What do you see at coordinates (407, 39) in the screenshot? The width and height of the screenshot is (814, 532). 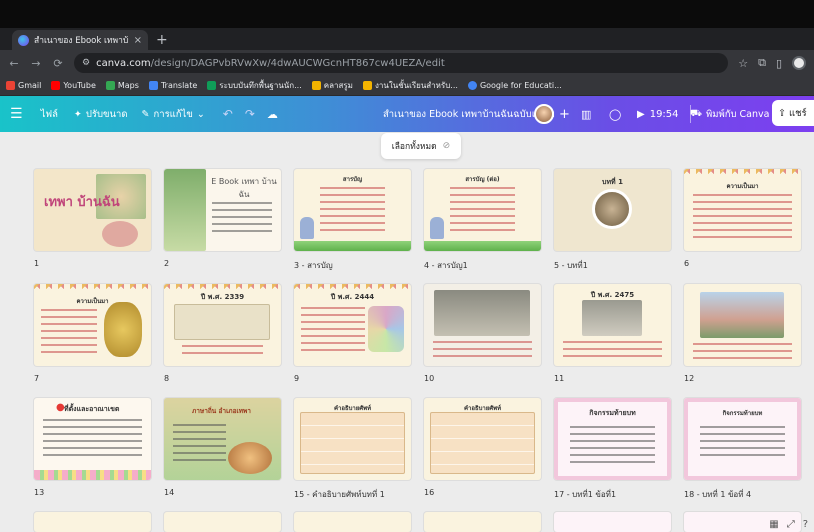 I see `tab-strip: สำเนาของ Ebook เทพาบ้านฉัน... × +` at bounding box center [407, 39].